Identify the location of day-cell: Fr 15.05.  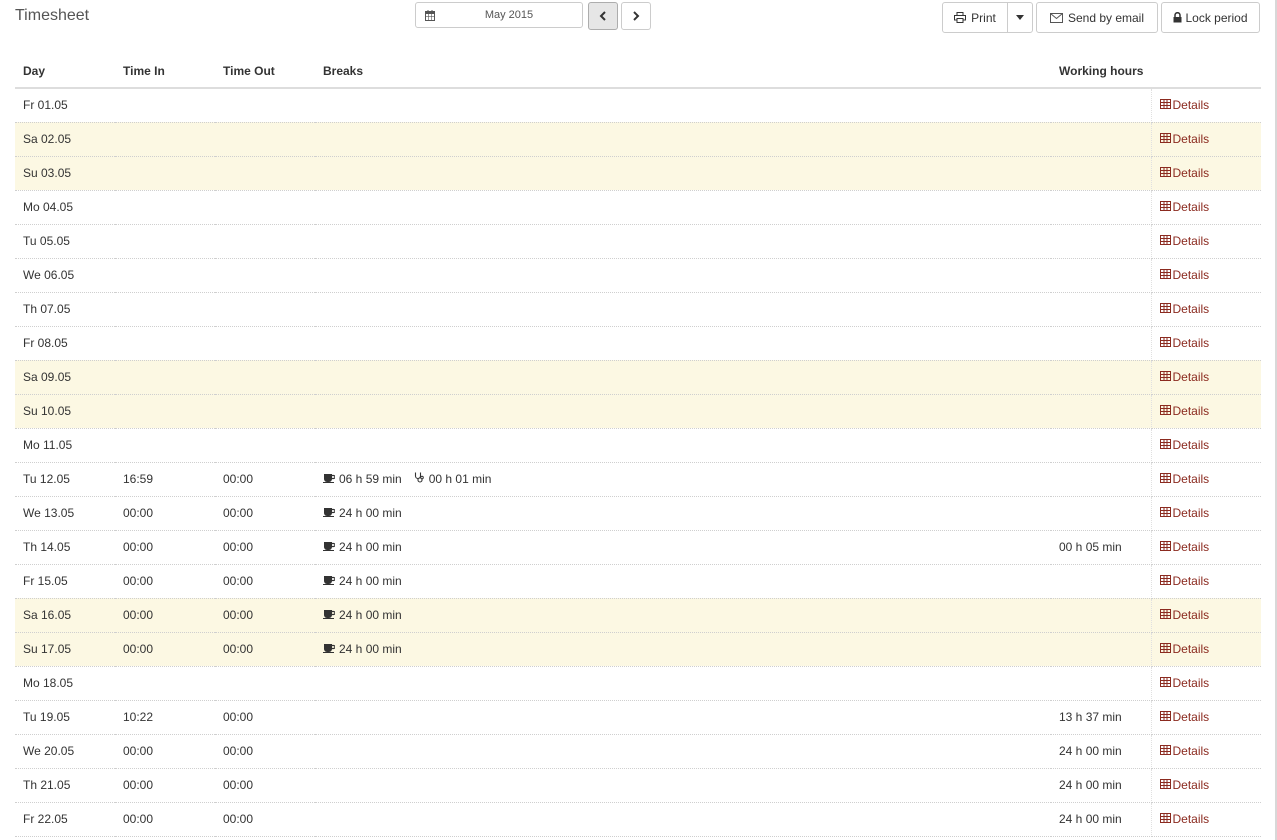
(65, 581).